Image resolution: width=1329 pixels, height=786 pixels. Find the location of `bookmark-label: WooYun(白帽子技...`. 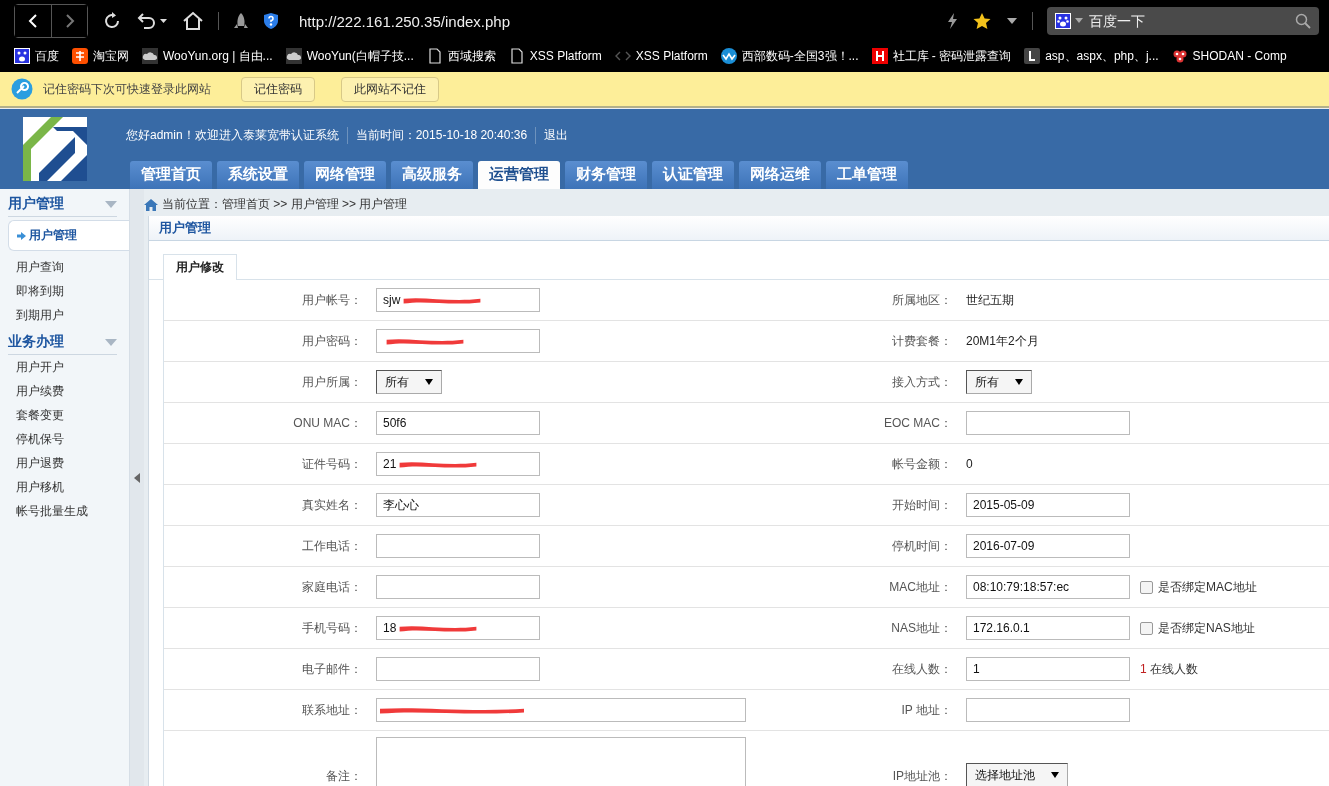

bookmark-label: WooYun(白帽子技... is located at coordinates (360, 56).